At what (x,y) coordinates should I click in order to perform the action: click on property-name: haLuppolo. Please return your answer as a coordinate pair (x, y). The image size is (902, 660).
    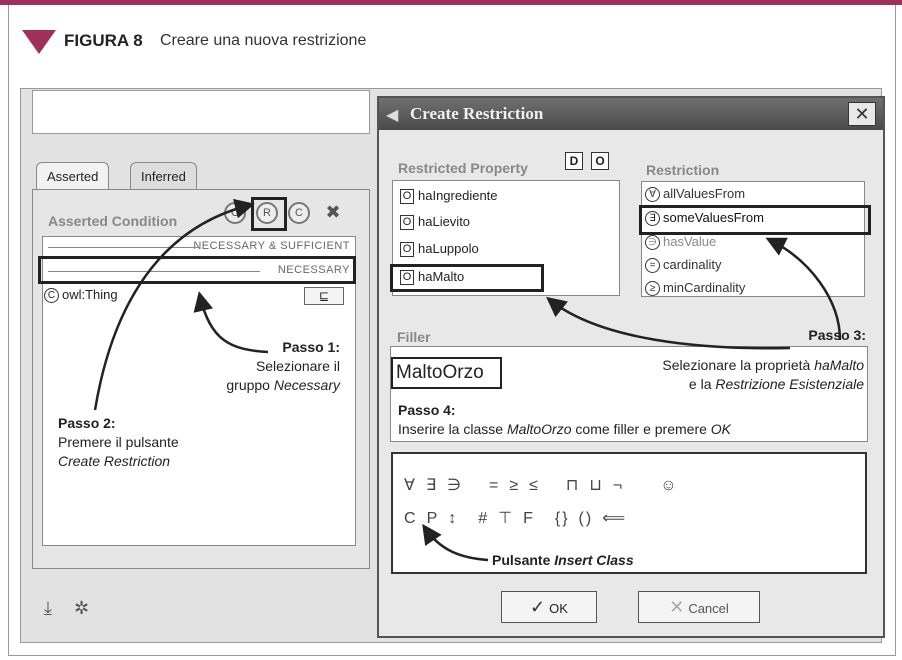
    Looking at the image, I should click on (448, 248).